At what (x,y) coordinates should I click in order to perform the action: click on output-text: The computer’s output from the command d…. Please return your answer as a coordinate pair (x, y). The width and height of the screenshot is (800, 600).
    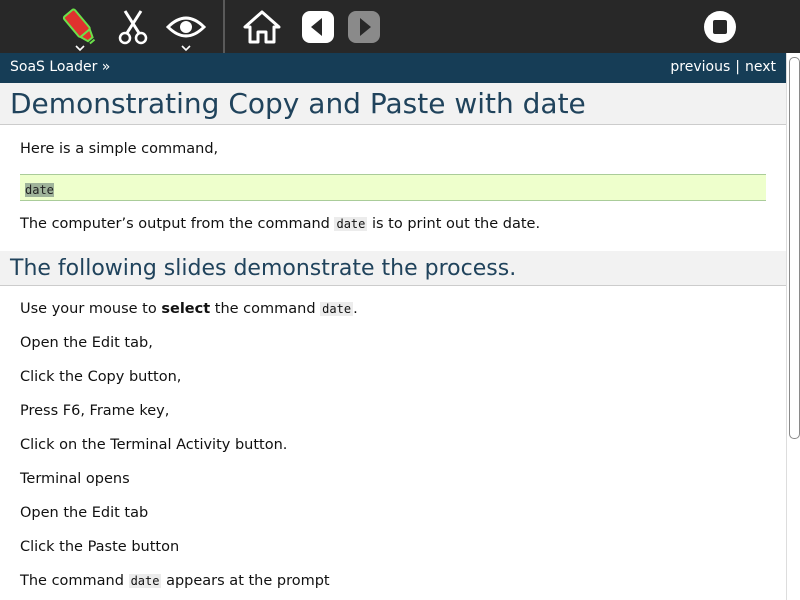
    Looking at the image, I should click on (393, 224).